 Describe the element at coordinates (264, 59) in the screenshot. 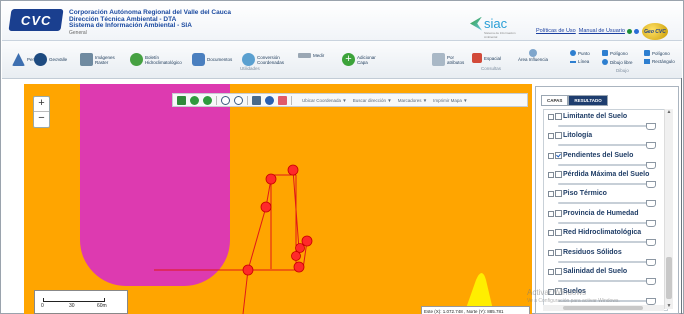

I see `conversion-button: Conversión Coordenadas` at that location.